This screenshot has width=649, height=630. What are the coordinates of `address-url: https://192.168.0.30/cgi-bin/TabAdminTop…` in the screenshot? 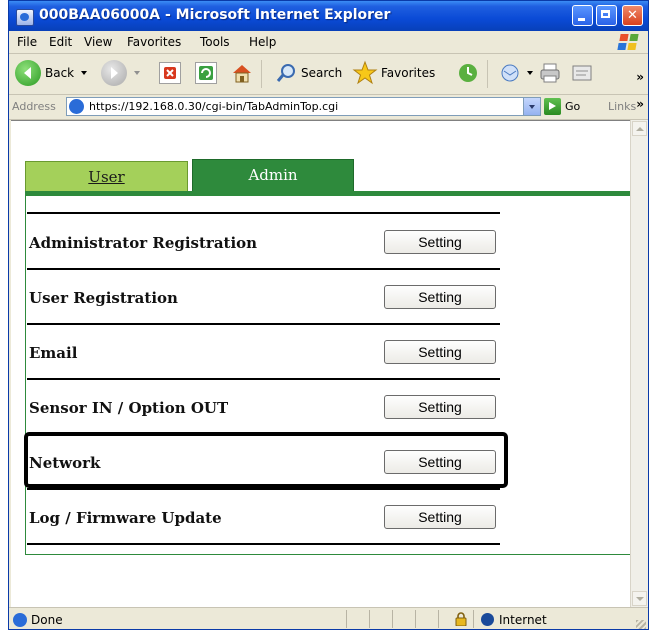 It's located at (213, 106).